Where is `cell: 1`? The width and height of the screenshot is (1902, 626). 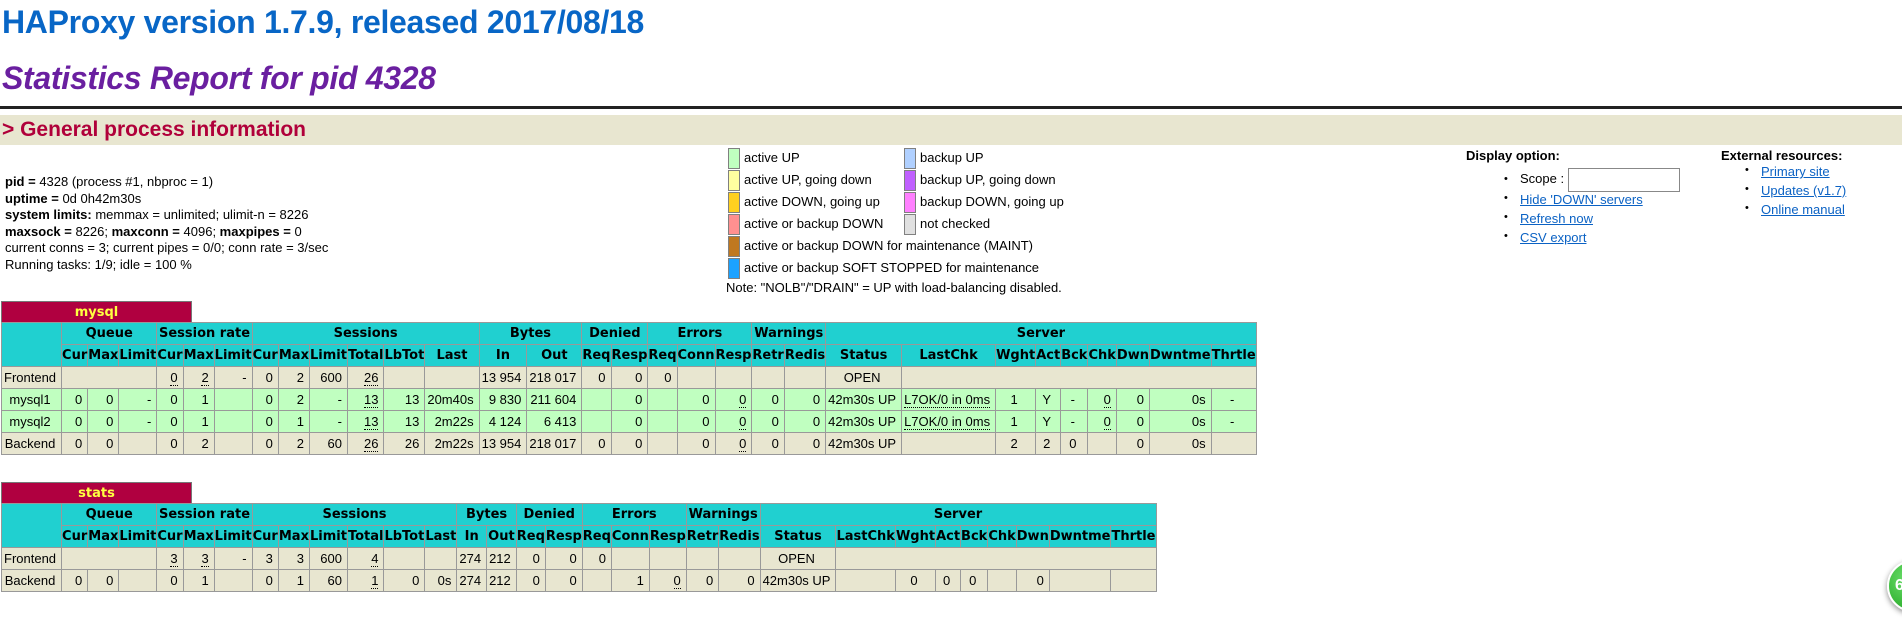
cell: 1 is located at coordinates (1016, 421).